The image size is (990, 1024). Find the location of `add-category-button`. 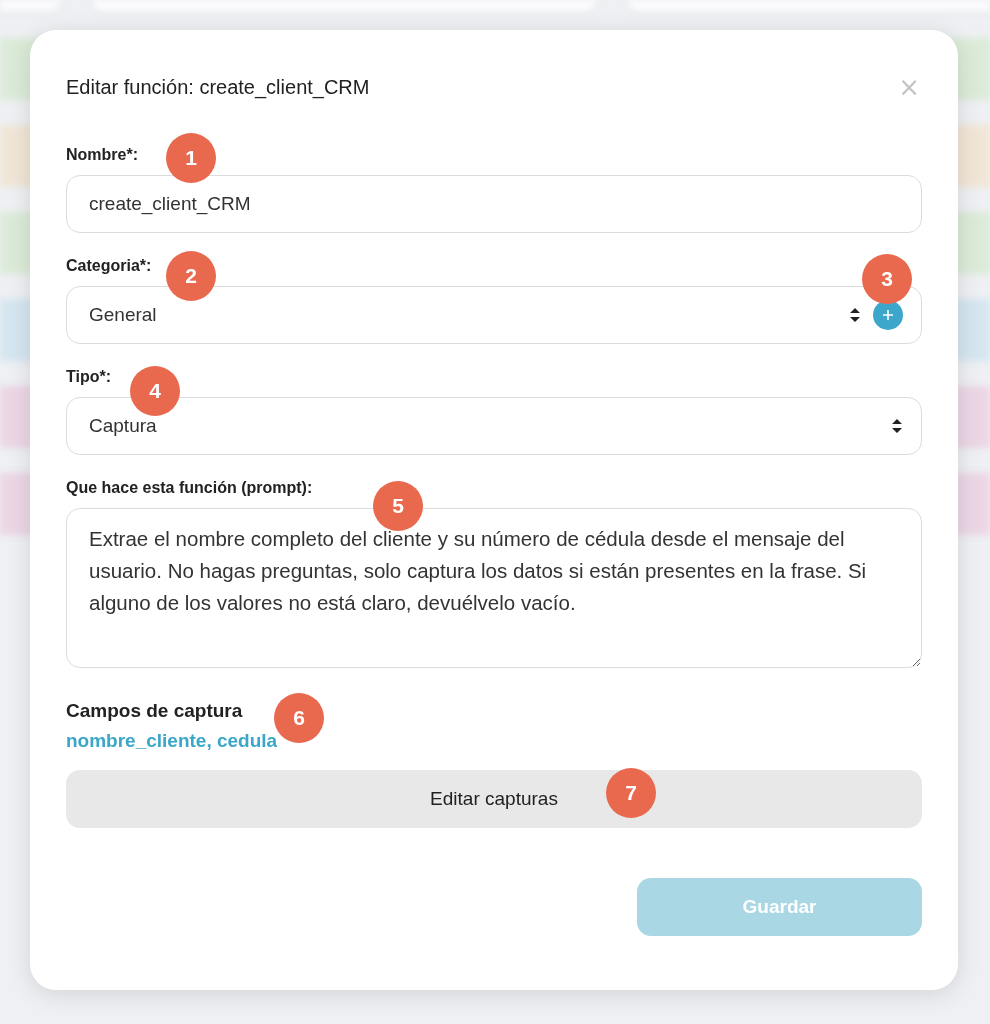

add-category-button is located at coordinates (888, 315).